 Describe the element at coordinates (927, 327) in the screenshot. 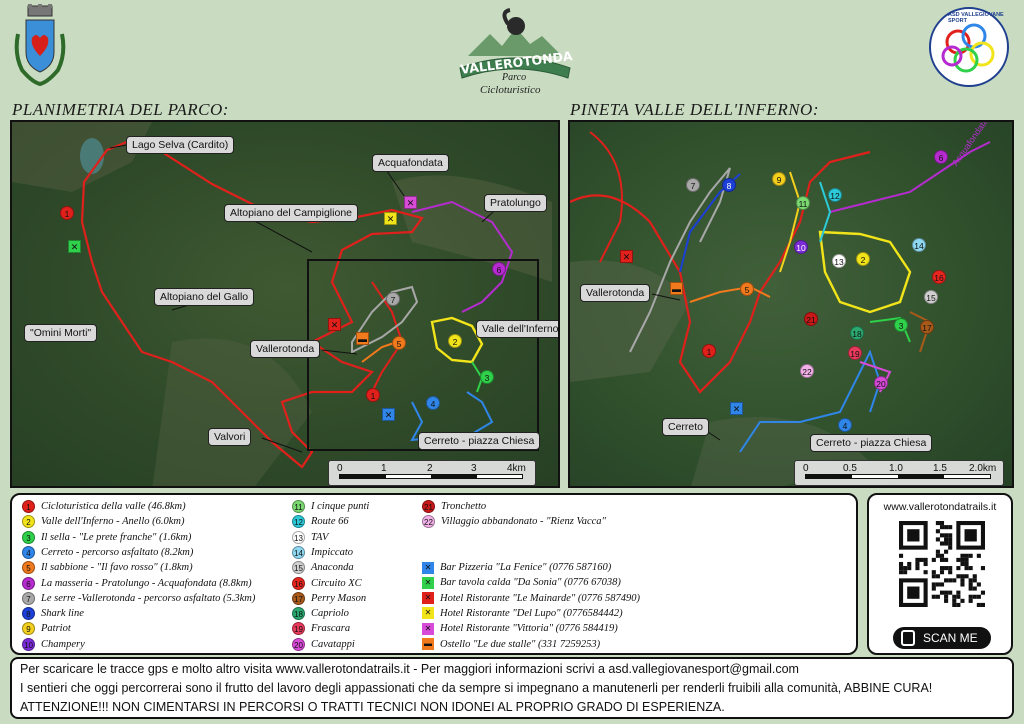

I see `trail-marker: 17` at that location.